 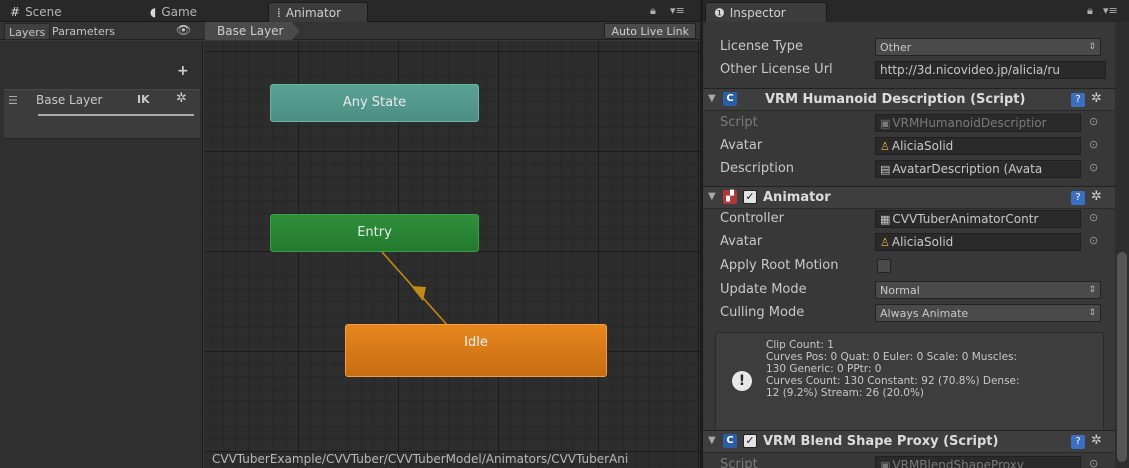 What do you see at coordinates (896, 47) in the screenshot?
I see `license-type-value: Other` at bounding box center [896, 47].